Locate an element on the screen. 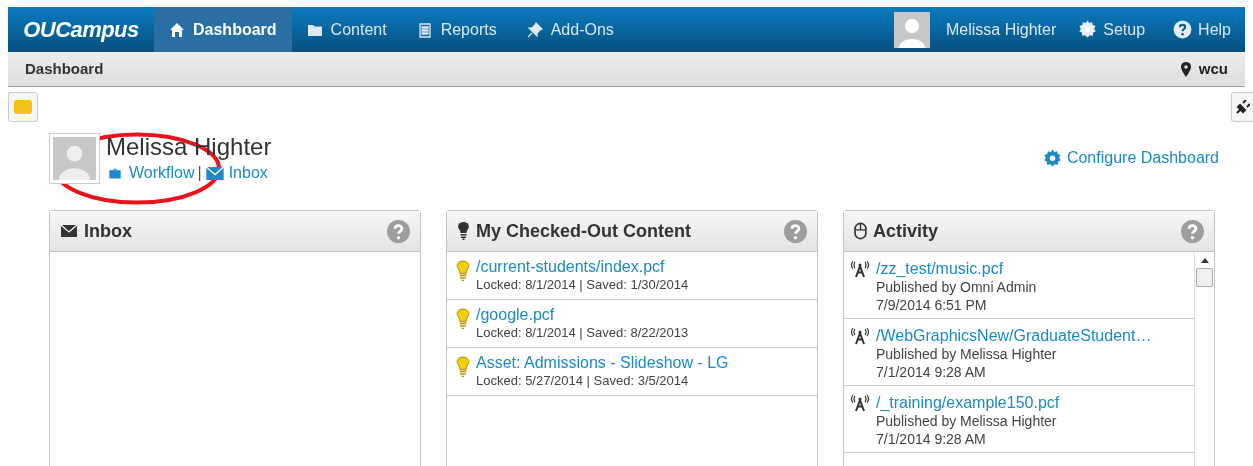 The width and height of the screenshot is (1253, 466). panel-list-item: /zz_test/music.pcf Published by Omni Admin 7/9/2014 6:51 PM is located at coordinates (1019, 285).